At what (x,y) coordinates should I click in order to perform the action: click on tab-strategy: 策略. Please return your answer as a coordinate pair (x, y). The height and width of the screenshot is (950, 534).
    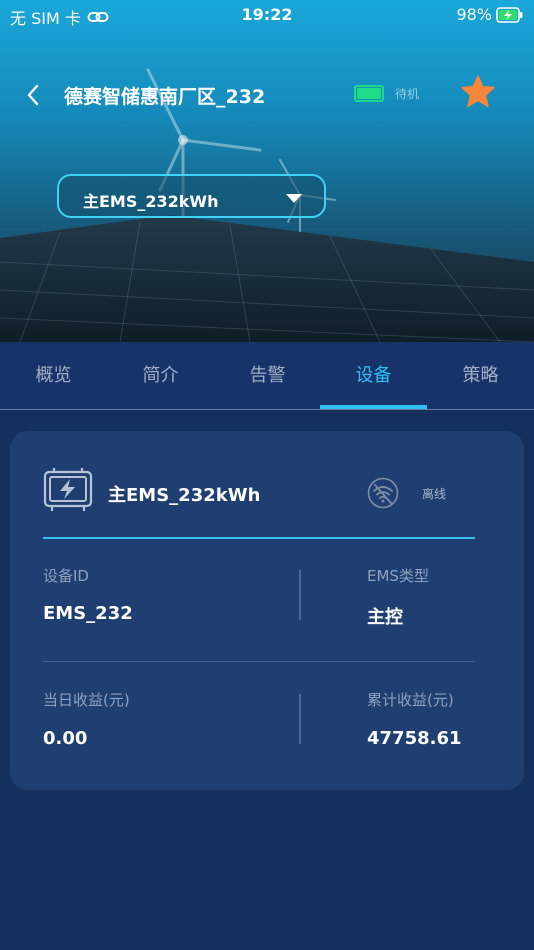
    Looking at the image, I should click on (480, 376).